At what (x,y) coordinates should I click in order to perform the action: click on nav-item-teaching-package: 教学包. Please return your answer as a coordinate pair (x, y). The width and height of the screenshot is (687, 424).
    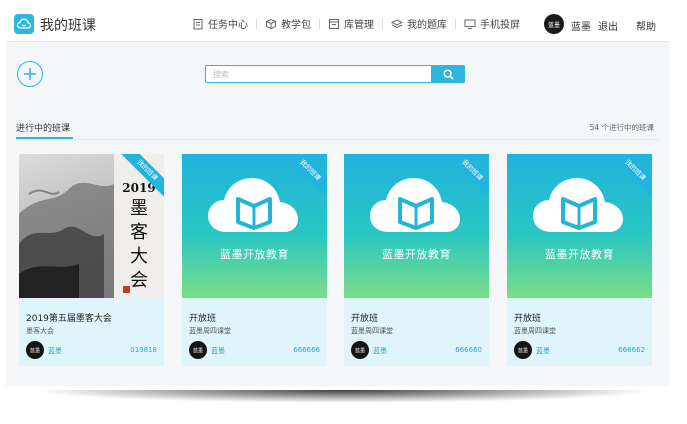
    Looking at the image, I should click on (288, 23).